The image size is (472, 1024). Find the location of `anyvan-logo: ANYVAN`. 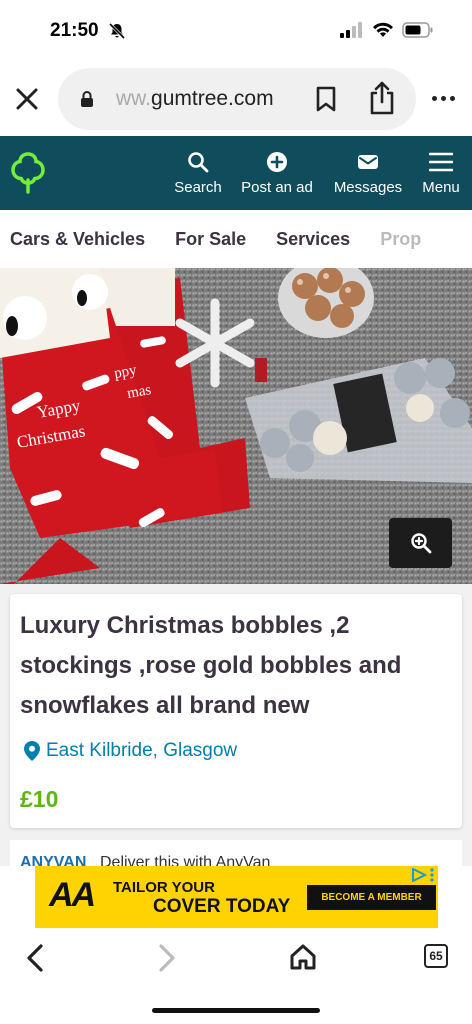

anyvan-logo: ANYVAN is located at coordinates (53, 860).